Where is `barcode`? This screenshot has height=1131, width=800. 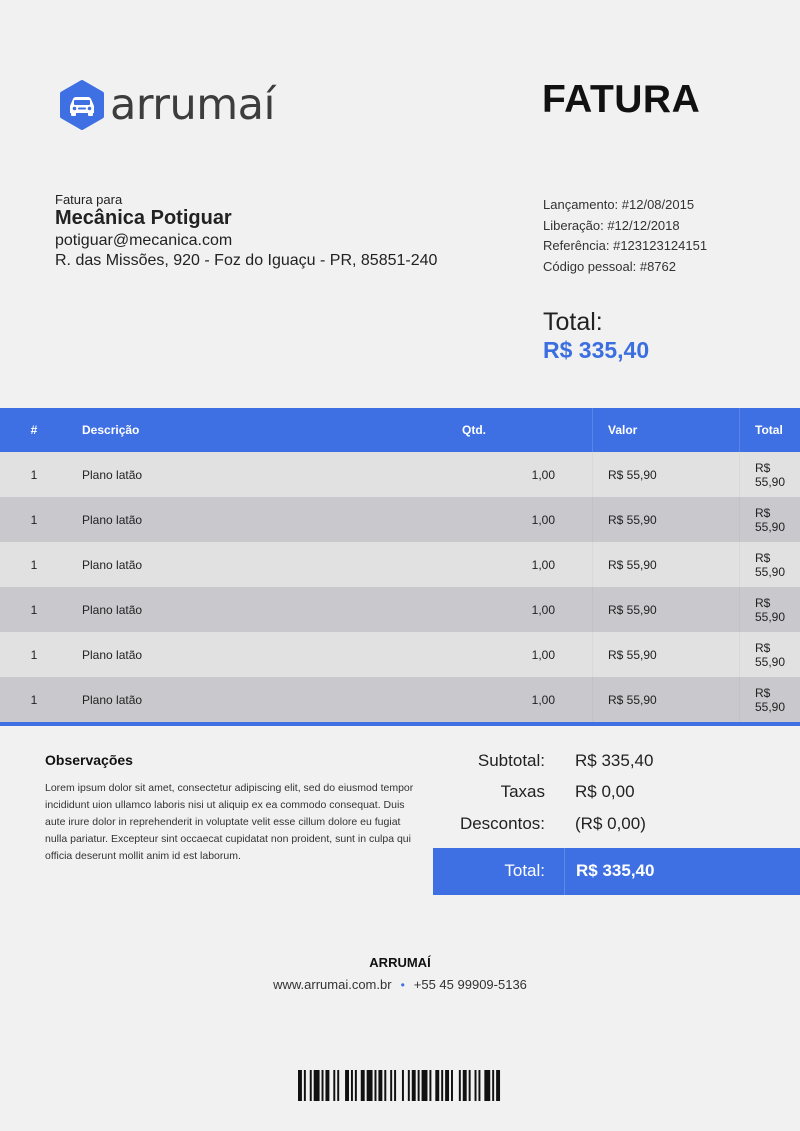
barcode is located at coordinates (399, 1085).